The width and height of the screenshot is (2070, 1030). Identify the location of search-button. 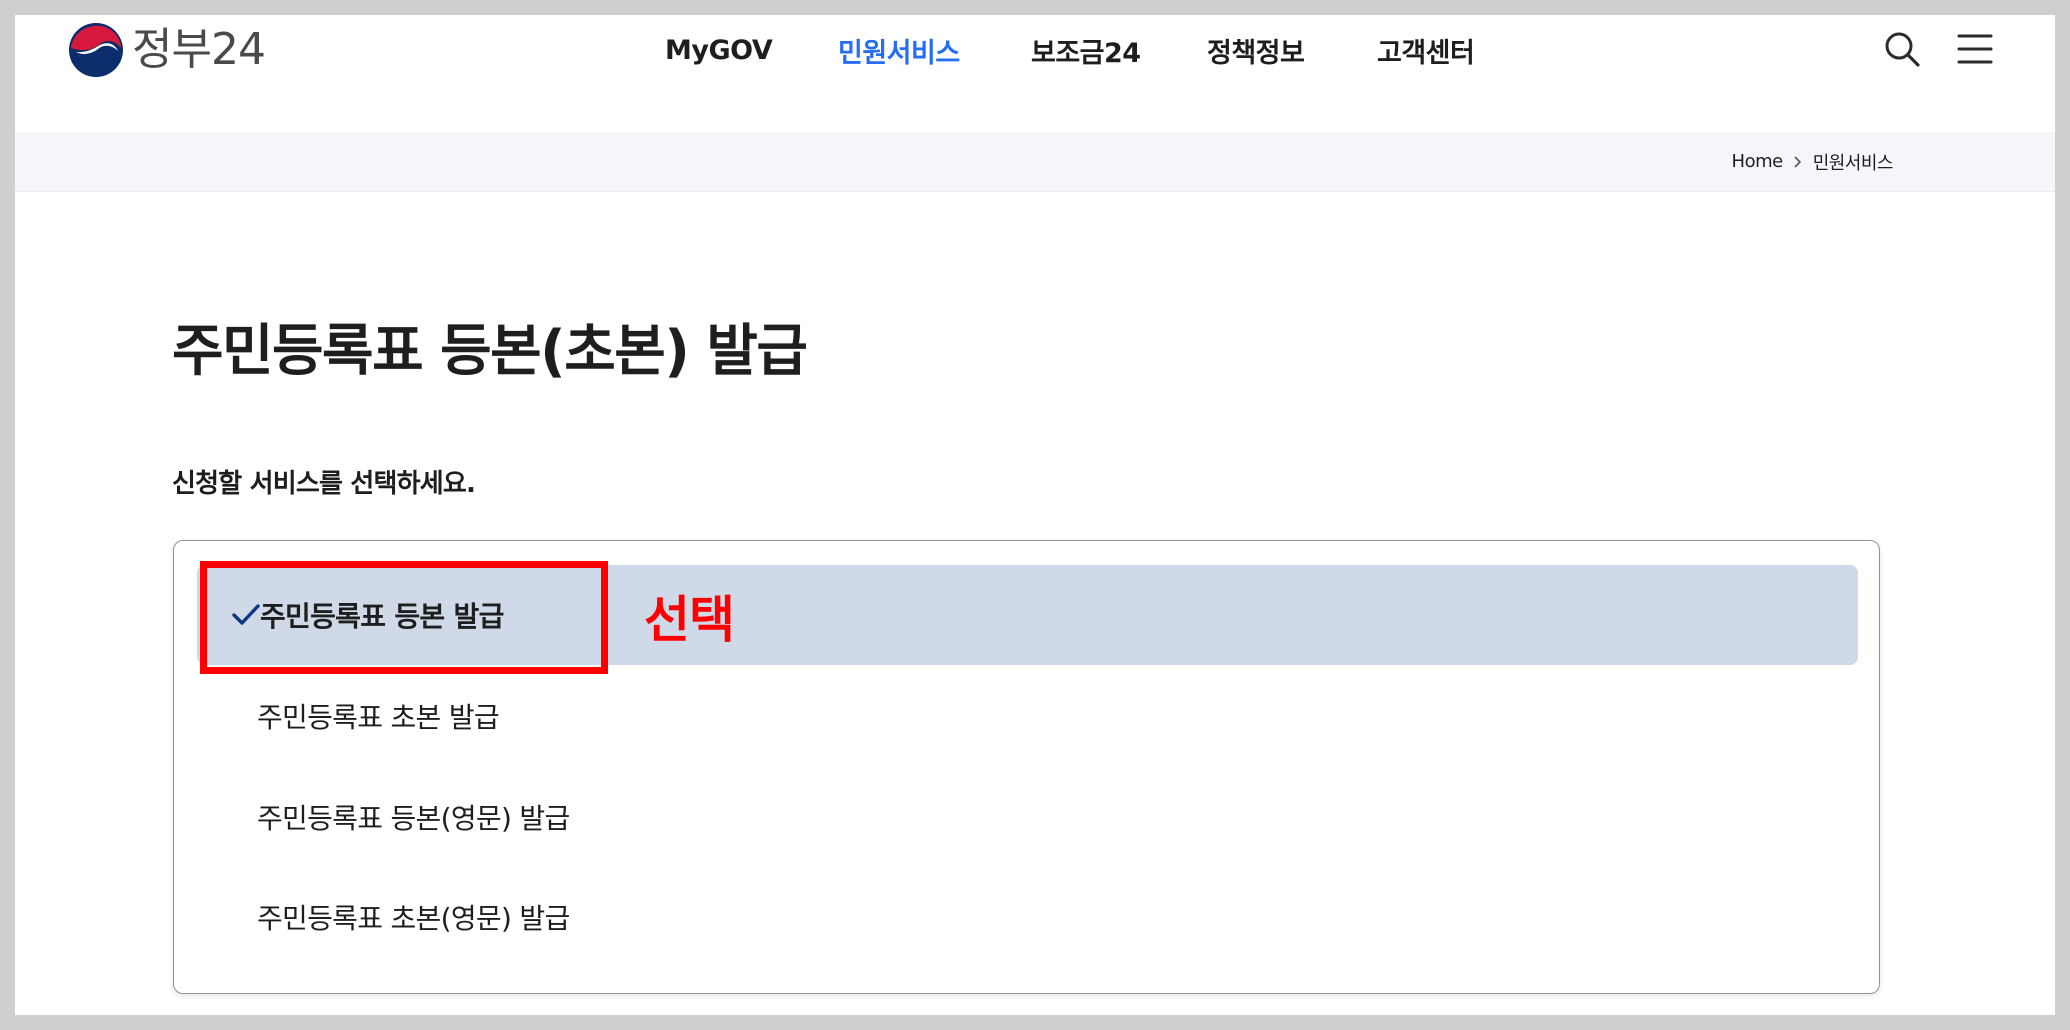
(1902, 49).